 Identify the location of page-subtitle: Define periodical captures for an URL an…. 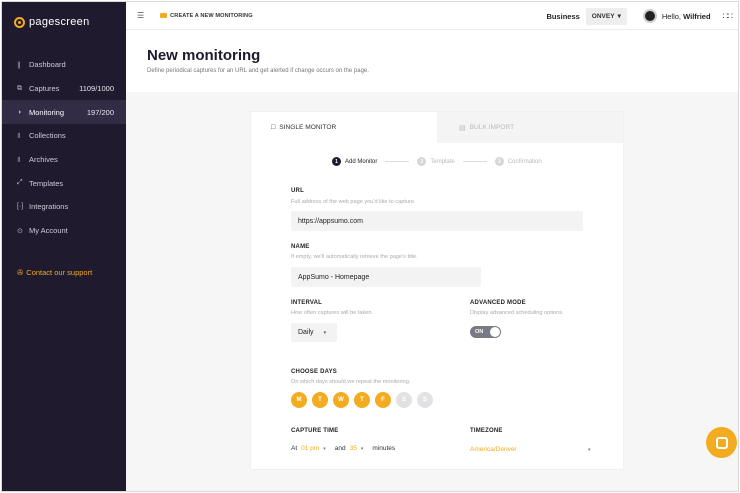
(258, 71).